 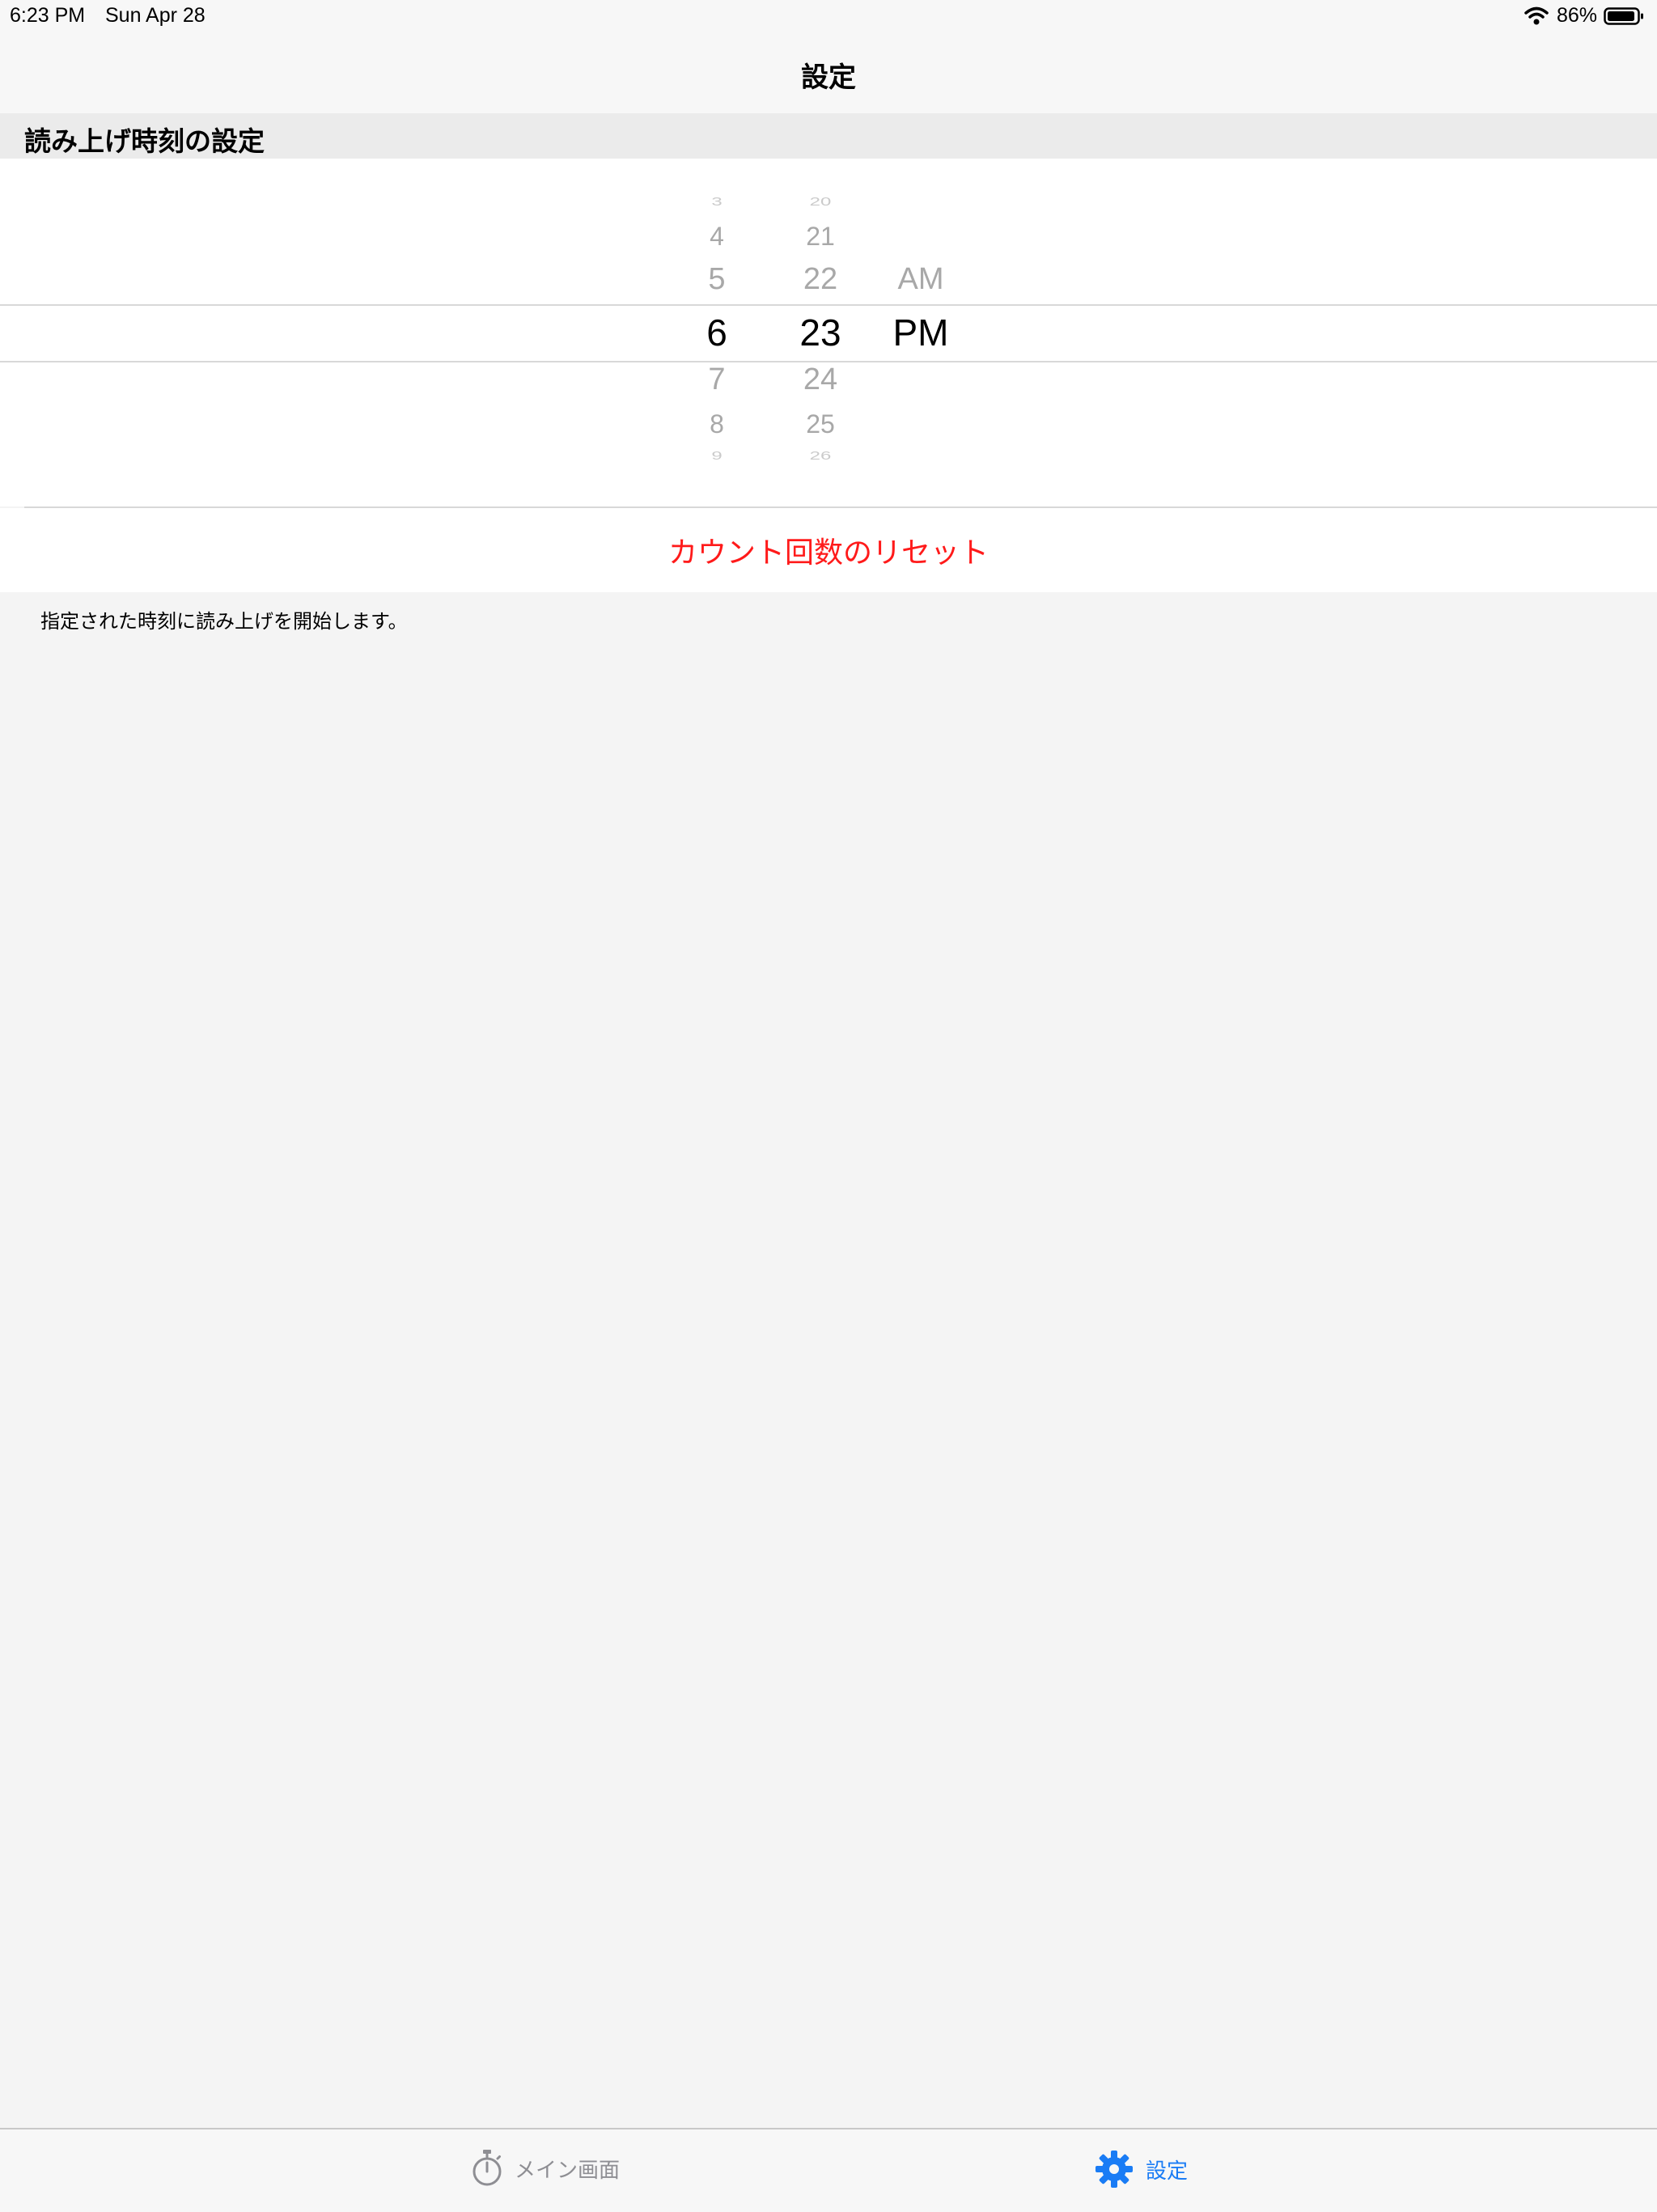 I want to click on section-footer-note: 指定された時刻に読み上げを開始します。, so click(x=224, y=621).